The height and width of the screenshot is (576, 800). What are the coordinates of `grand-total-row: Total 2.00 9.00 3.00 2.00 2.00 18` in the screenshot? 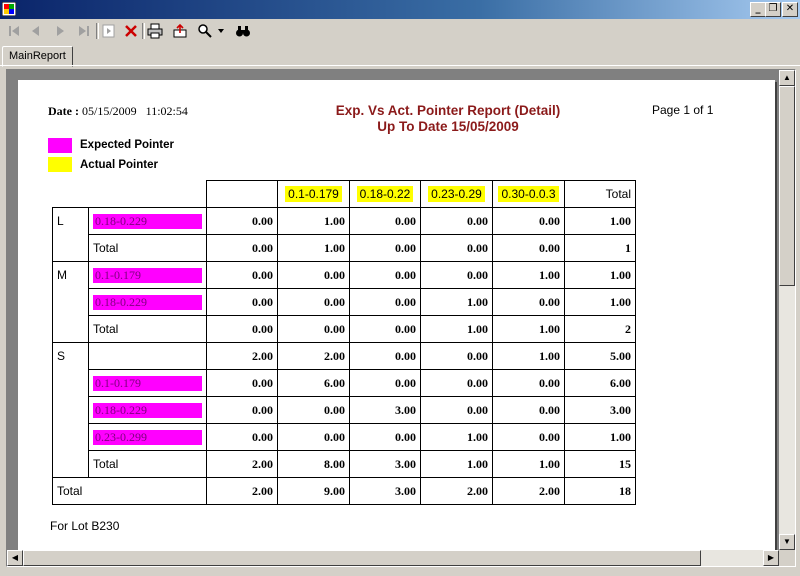 It's located at (344, 491).